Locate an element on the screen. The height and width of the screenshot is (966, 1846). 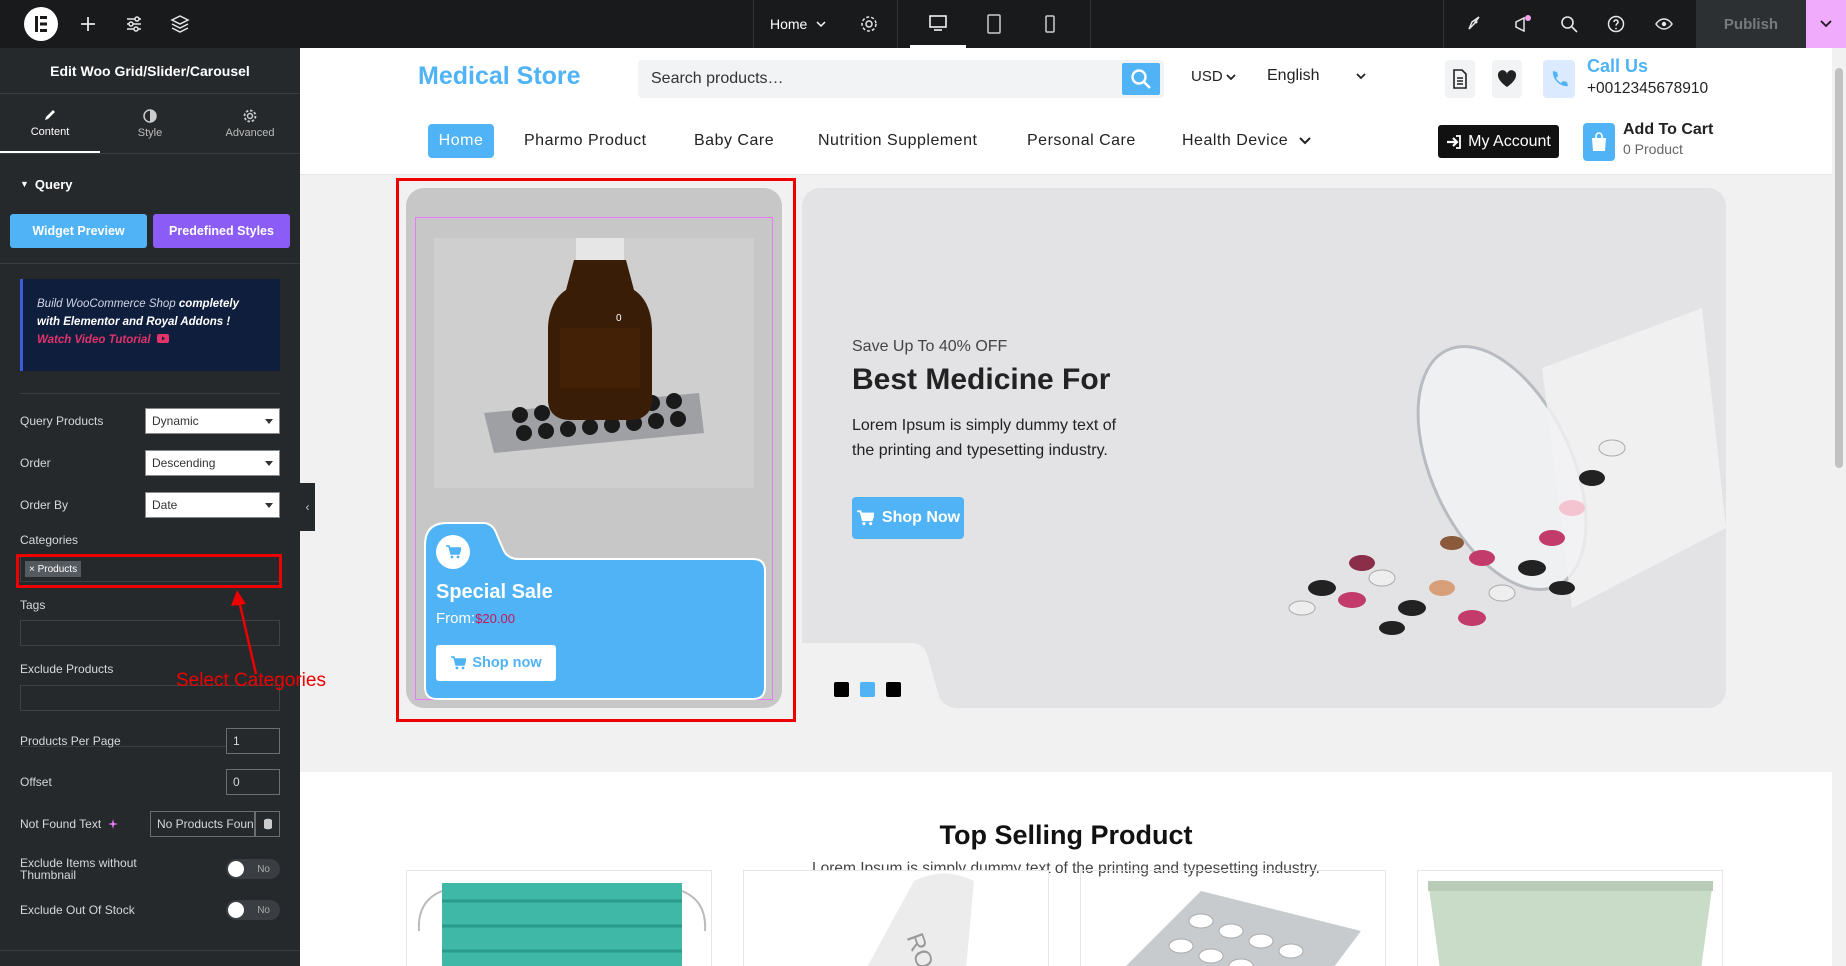
publish-button: Publish is located at coordinates (1751, 24).